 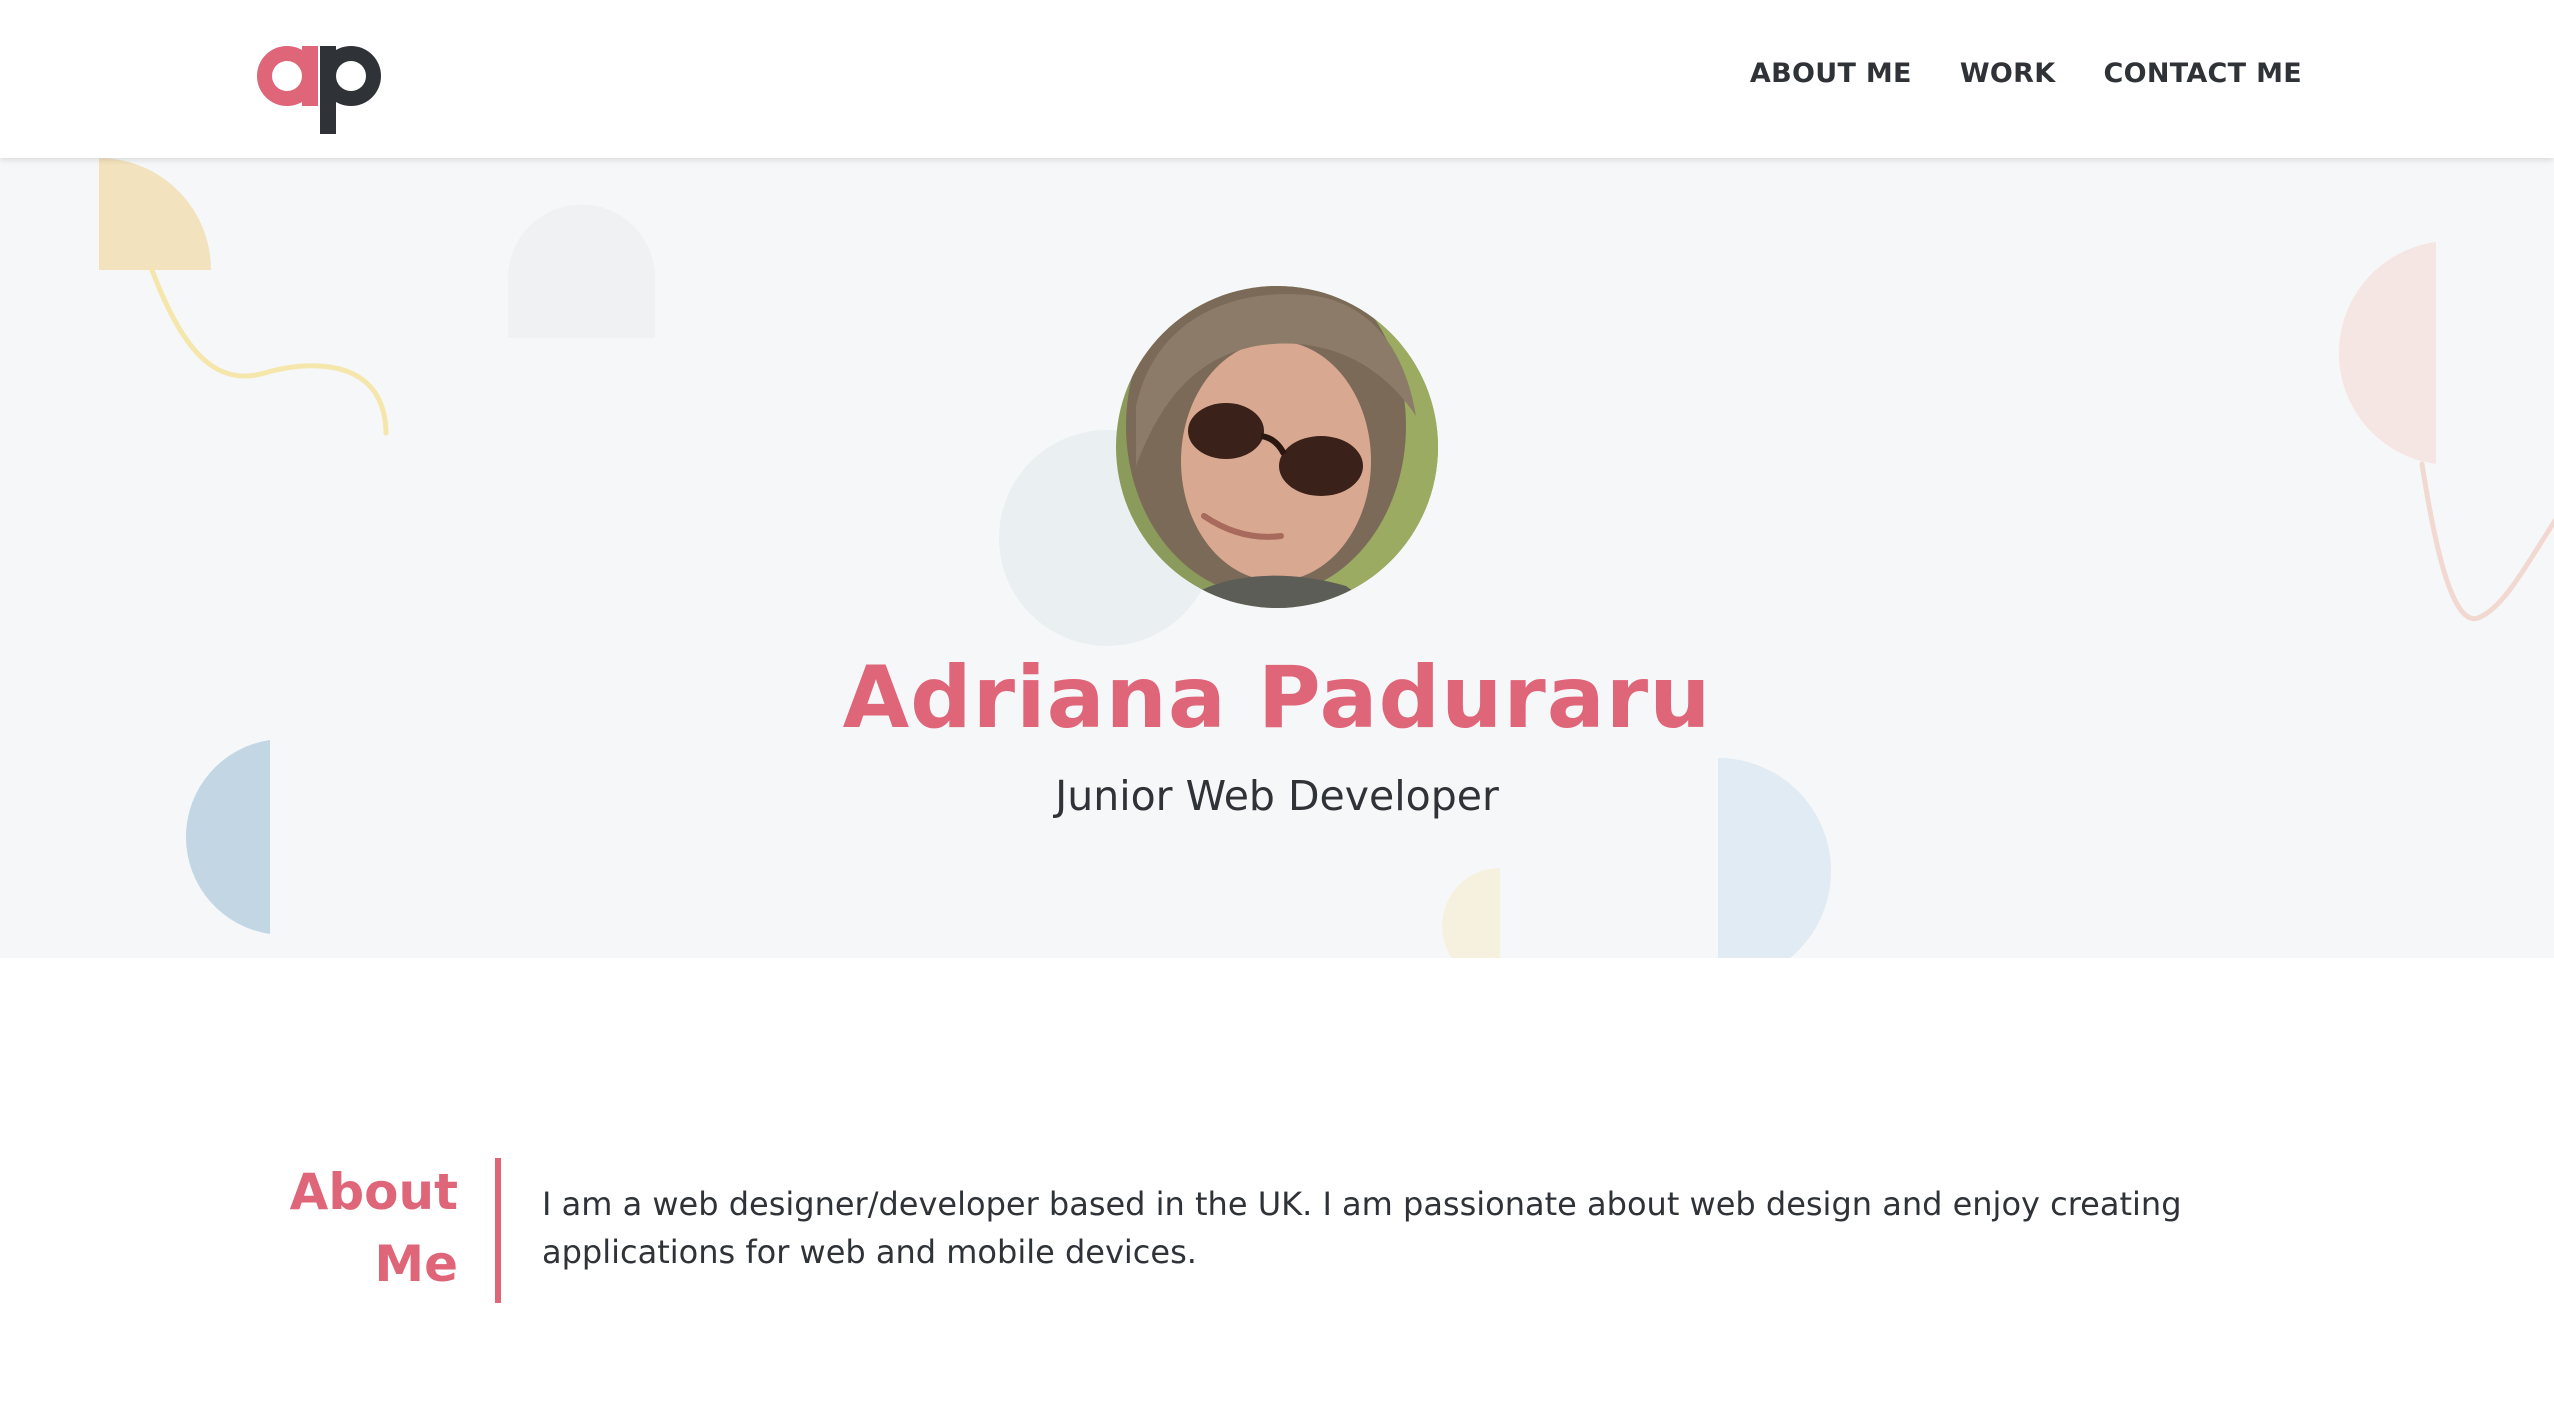 I want to click on about-heading-line1: About, so click(x=373, y=1192).